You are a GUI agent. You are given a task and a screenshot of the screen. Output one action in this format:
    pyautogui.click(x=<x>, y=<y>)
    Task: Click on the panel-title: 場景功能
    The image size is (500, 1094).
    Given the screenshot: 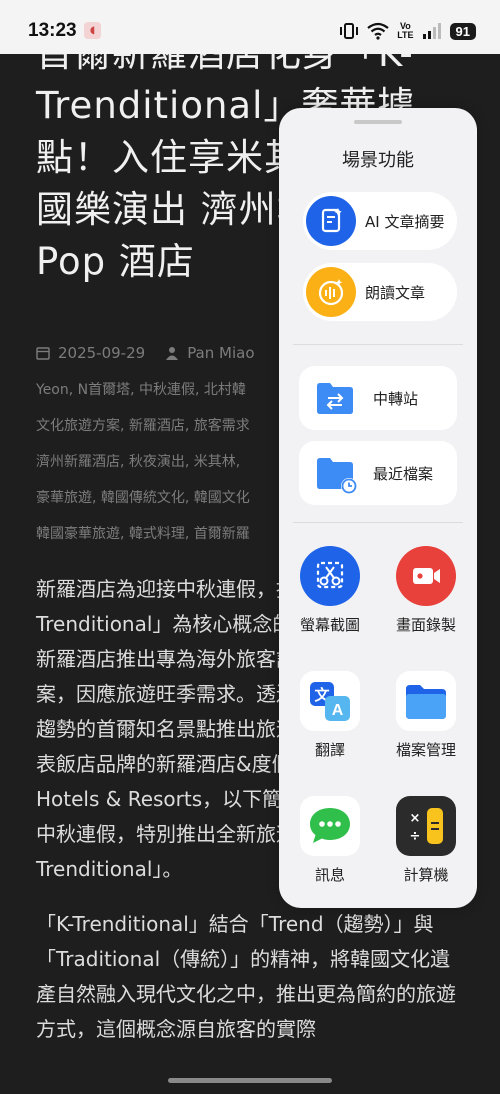 What is the action you would take?
    pyautogui.click(x=378, y=160)
    